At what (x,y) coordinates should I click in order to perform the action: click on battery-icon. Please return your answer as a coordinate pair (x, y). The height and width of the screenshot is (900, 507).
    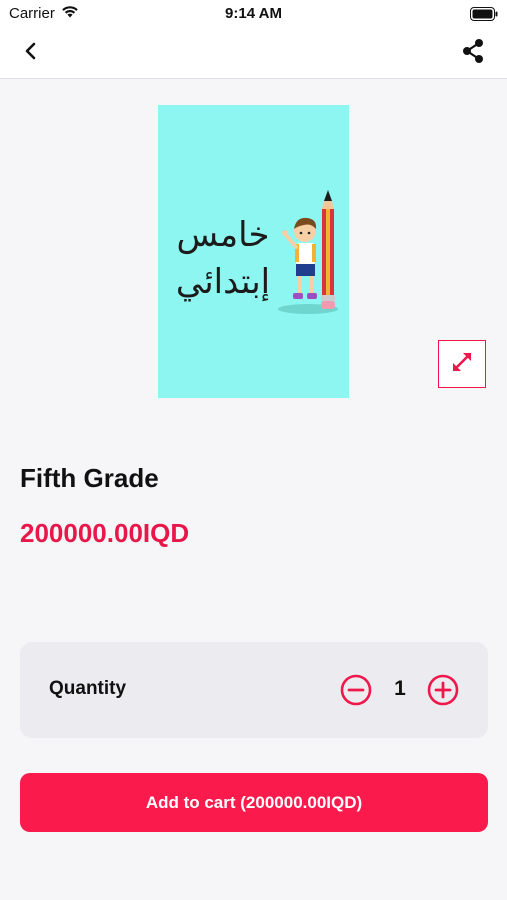
    Looking at the image, I should click on (484, 14).